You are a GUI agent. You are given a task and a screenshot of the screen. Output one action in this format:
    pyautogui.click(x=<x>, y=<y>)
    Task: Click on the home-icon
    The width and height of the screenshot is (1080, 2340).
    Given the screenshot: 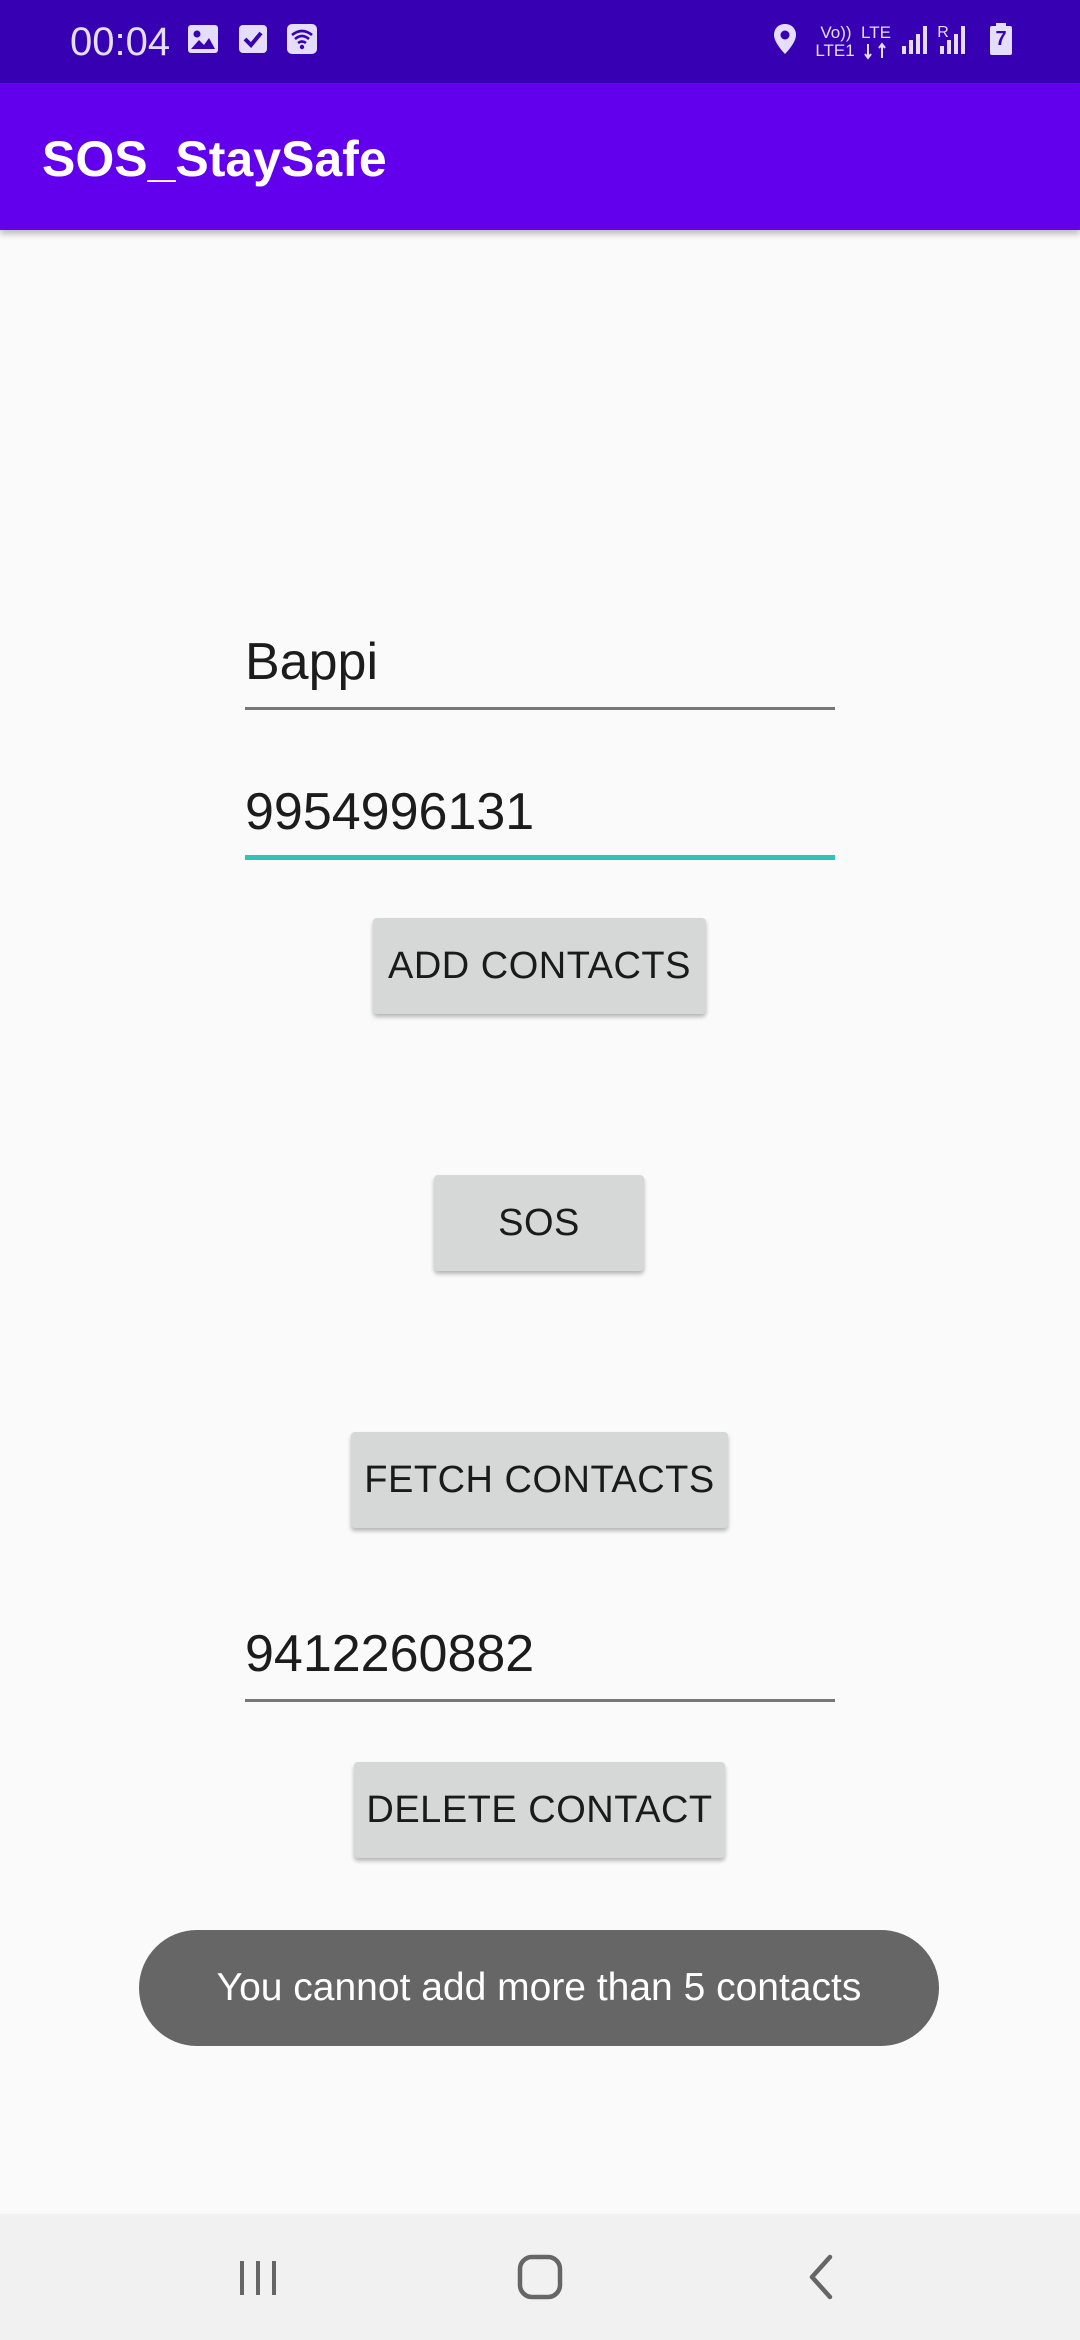 What is the action you would take?
    pyautogui.click(x=540, y=2277)
    